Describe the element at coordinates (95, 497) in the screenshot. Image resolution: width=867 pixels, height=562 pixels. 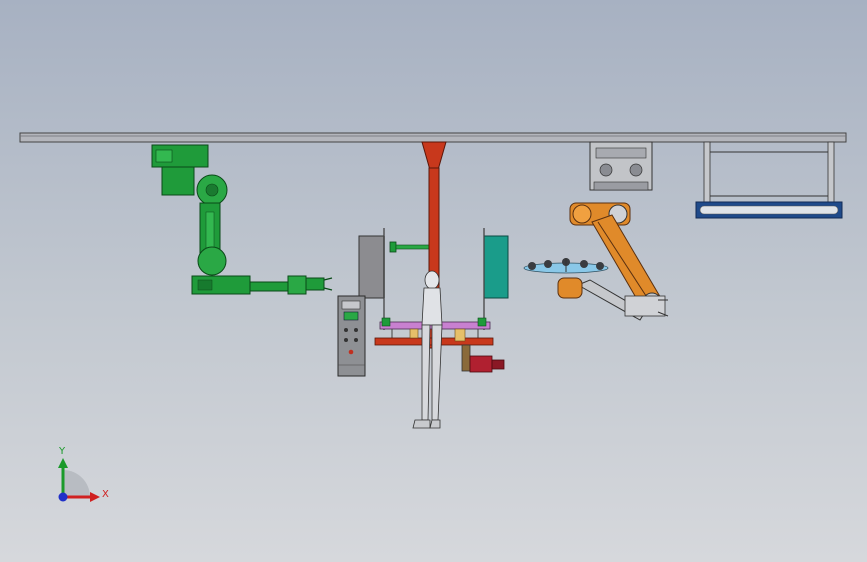
I see `x-axis-arrowhead` at that location.